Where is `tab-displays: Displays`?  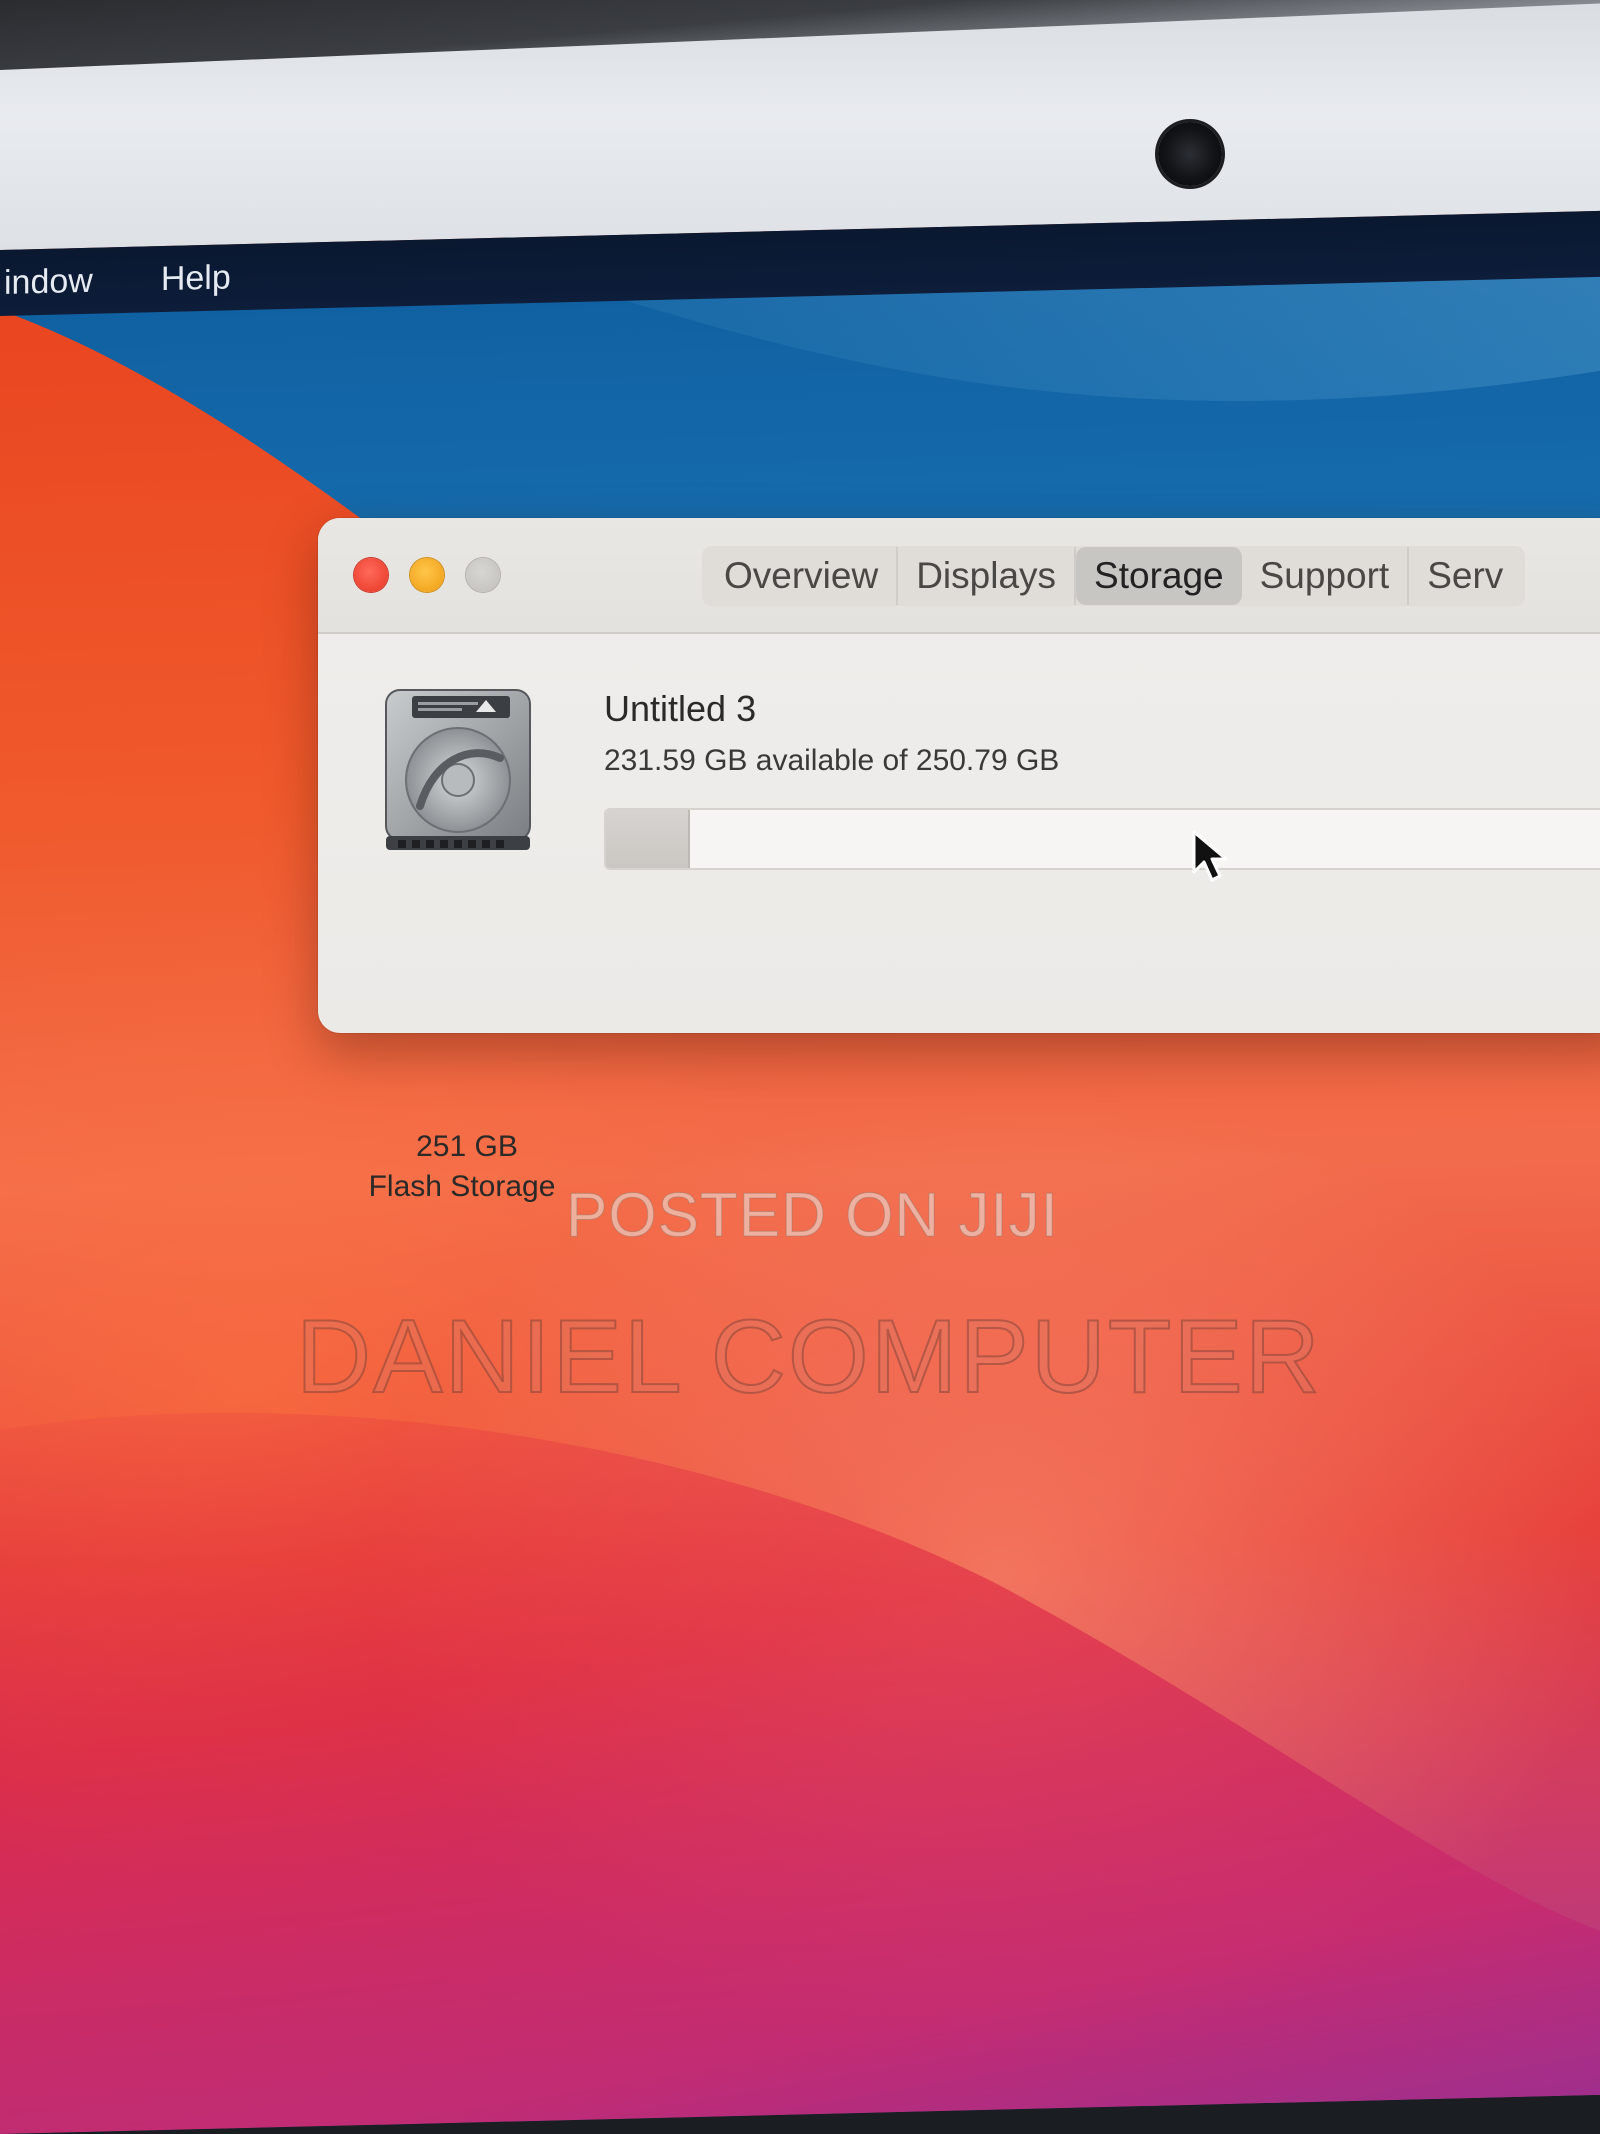 tab-displays: Displays is located at coordinates (987, 576).